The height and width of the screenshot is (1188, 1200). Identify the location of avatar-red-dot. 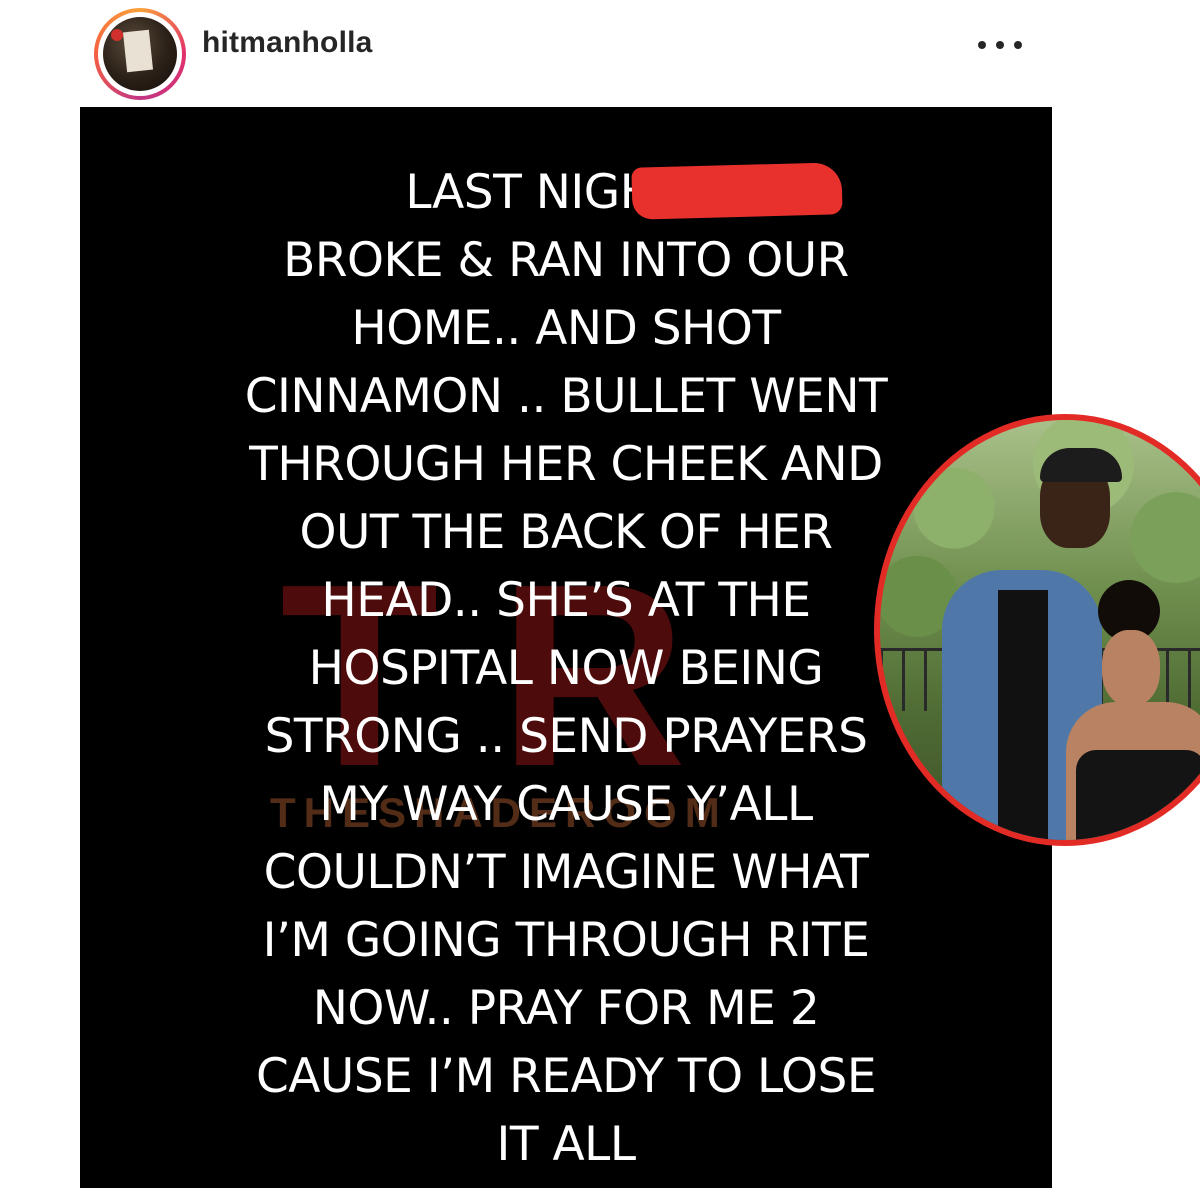
(117, 35).